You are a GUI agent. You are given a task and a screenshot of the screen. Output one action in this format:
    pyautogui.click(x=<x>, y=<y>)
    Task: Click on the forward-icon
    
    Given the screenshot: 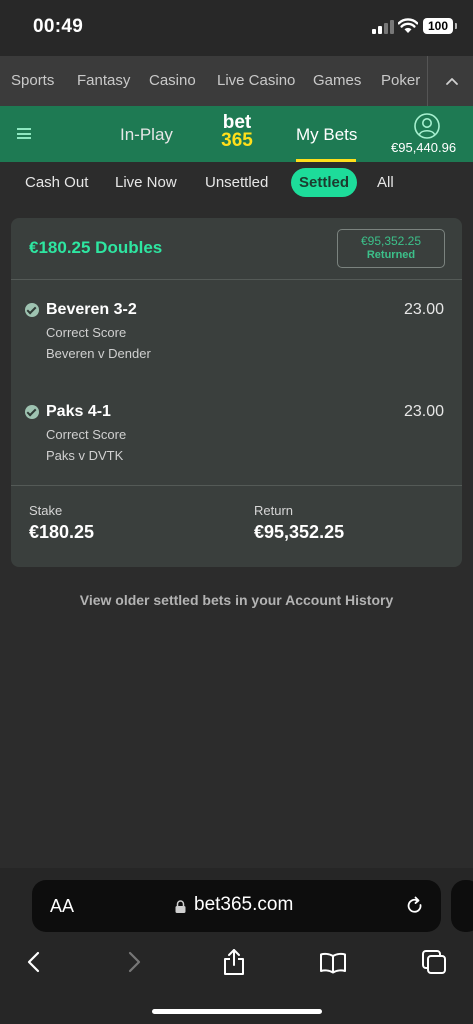 What is the action you would take?
    pyautogui.click(x=134, y=962)
    